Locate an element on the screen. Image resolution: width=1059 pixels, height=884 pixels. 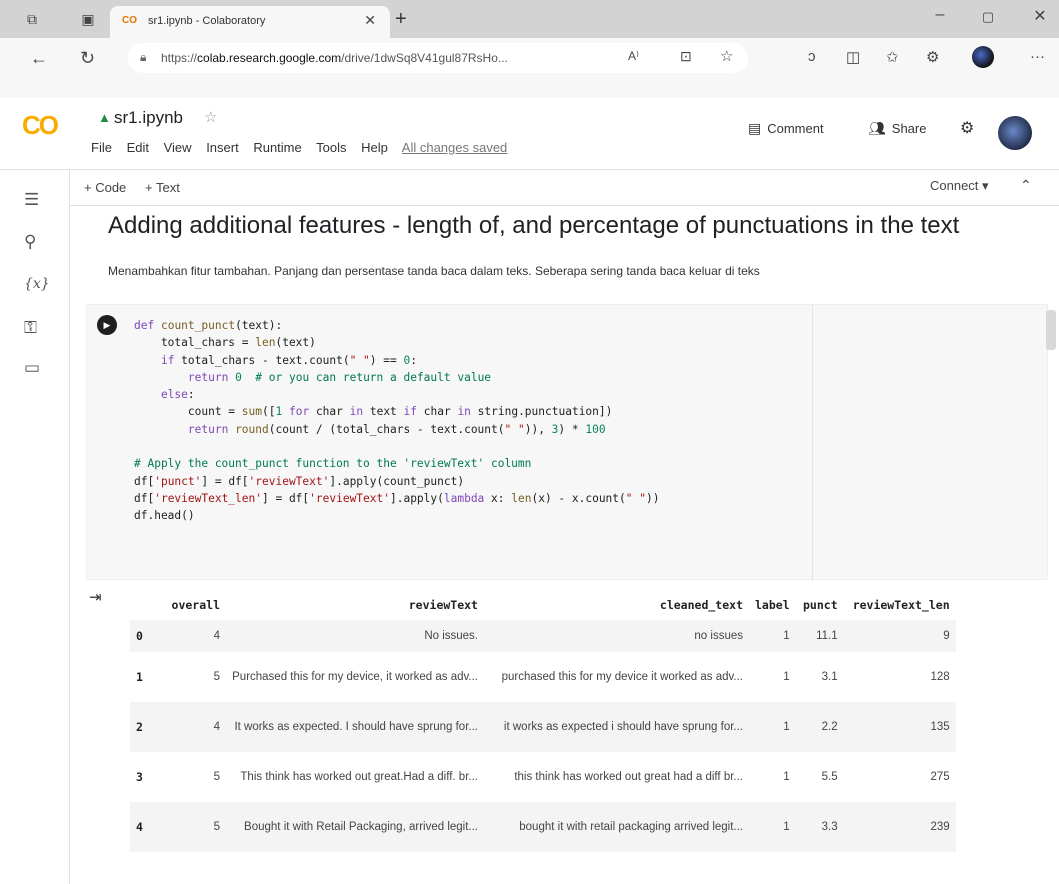
colab-favicon: CO is located at coordinates (129, 20).